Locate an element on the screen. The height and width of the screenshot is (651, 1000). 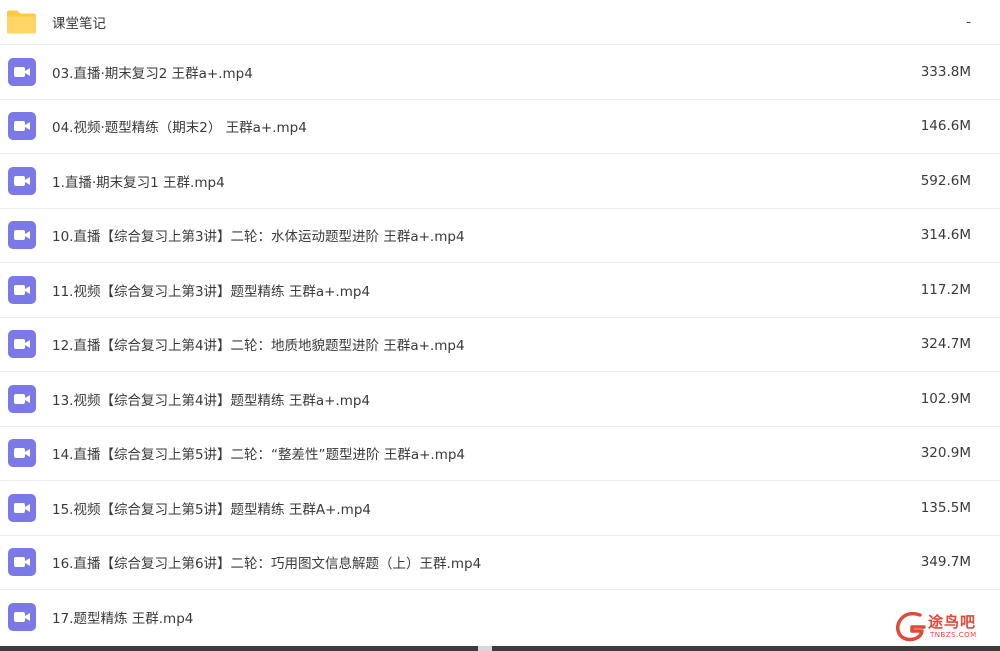
file-size: 320.9M is located at coordinates (945, 453).